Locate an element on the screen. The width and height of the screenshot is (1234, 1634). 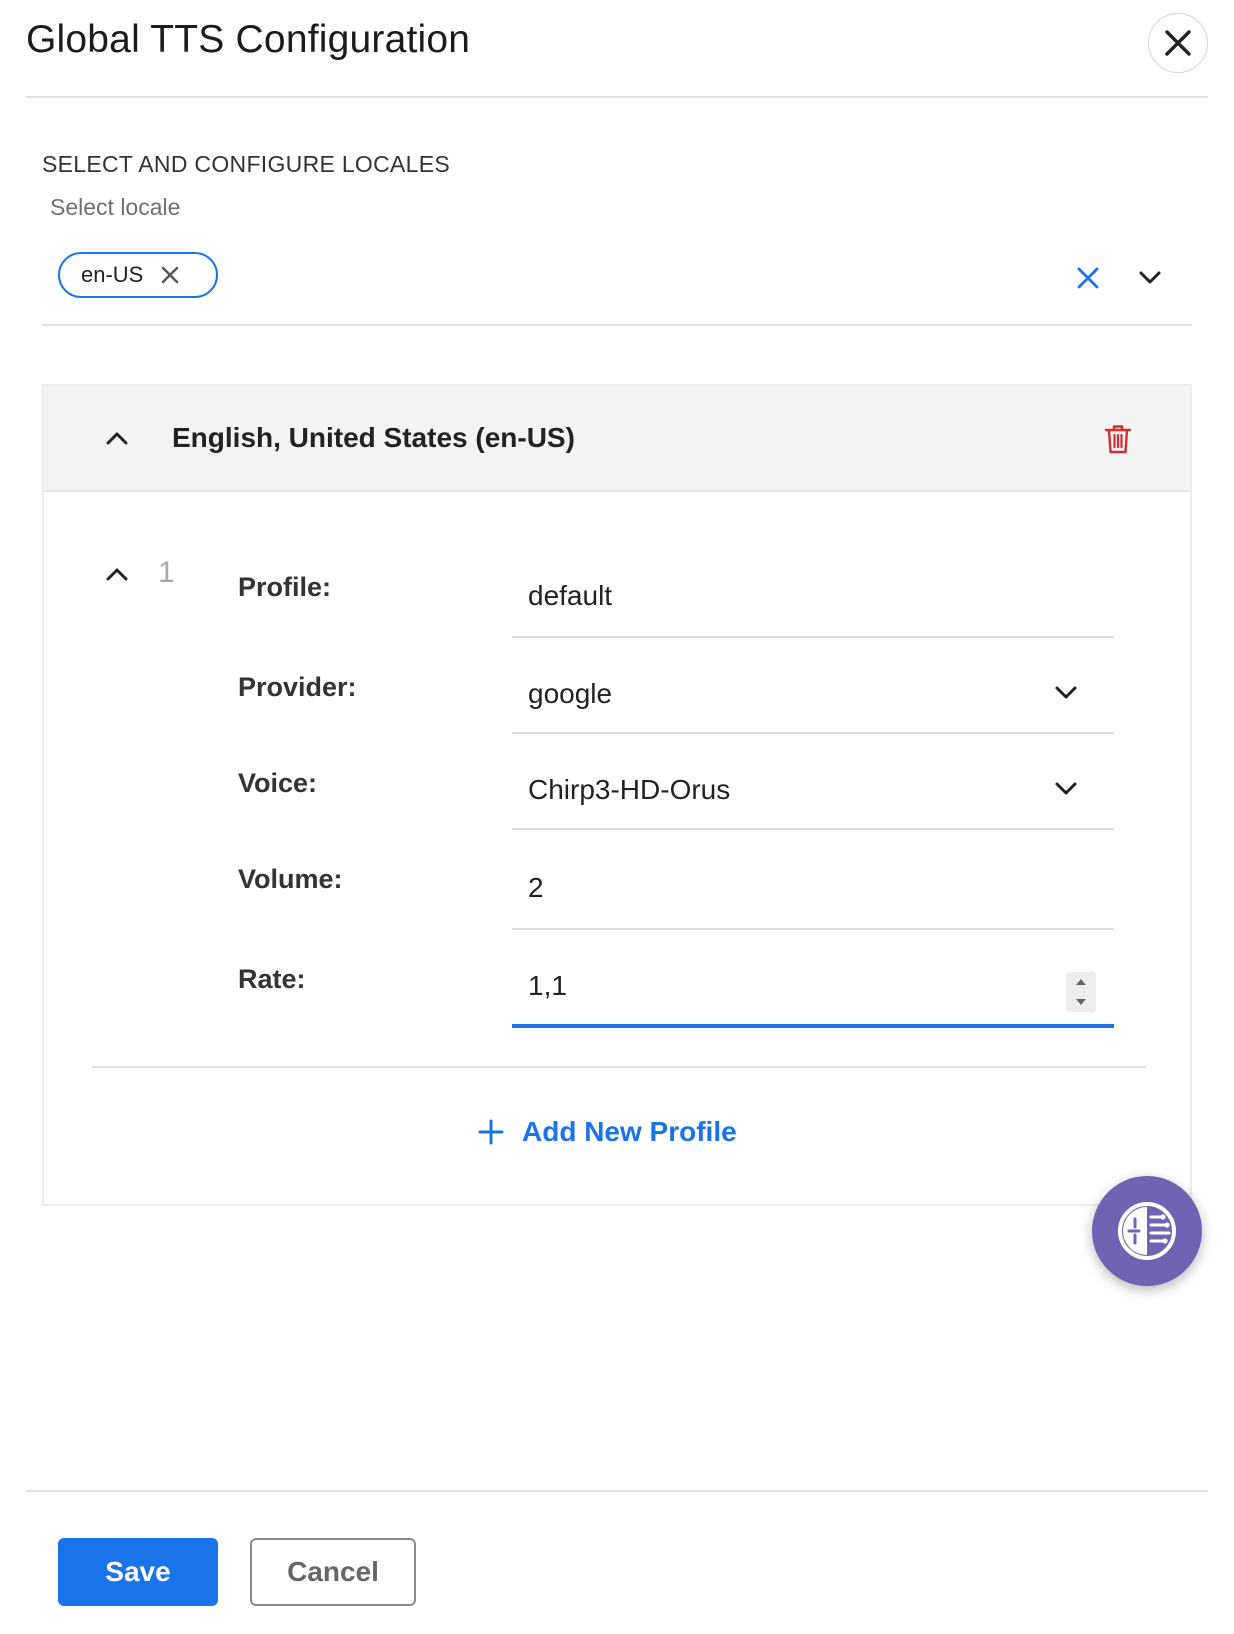
collapse-locale-button is located at coordinates (117, 440).